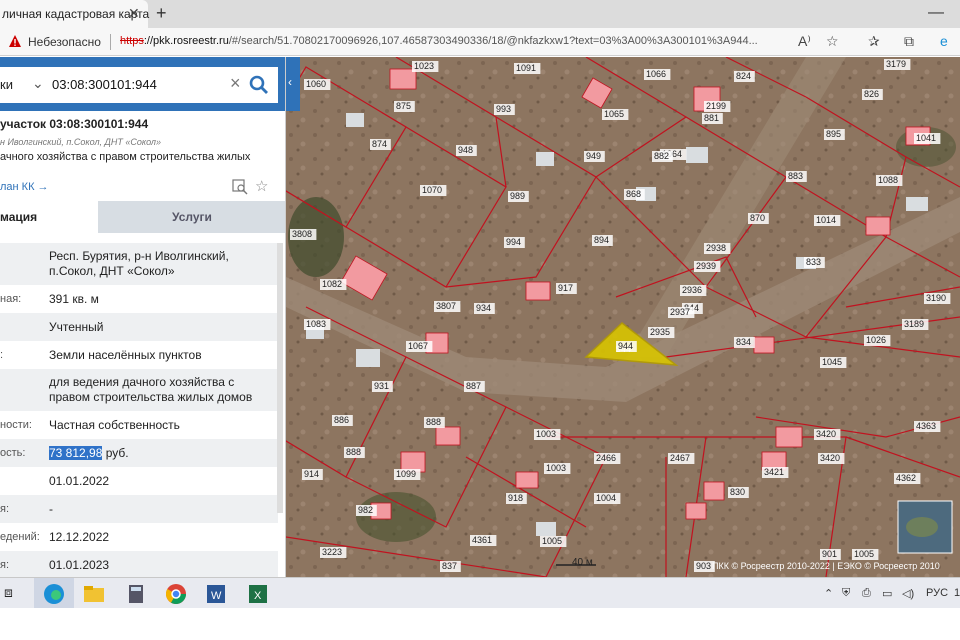  Describe the element at coordinates (64, 42) in the screenshot. I see `insecure-label: Небезопасно` at that location.